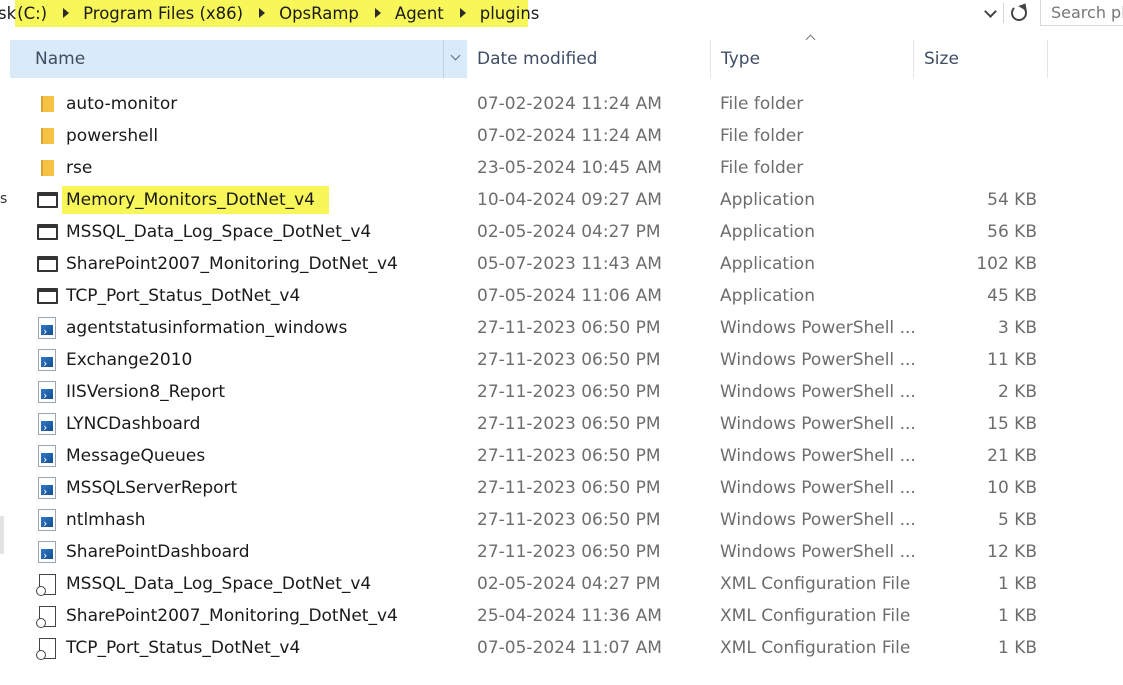 The height and width of the screenshot is (685, 1123). Describe the element at coordinates (980, 59) in the screenshot. I see `column-header-size: Size` at that location.